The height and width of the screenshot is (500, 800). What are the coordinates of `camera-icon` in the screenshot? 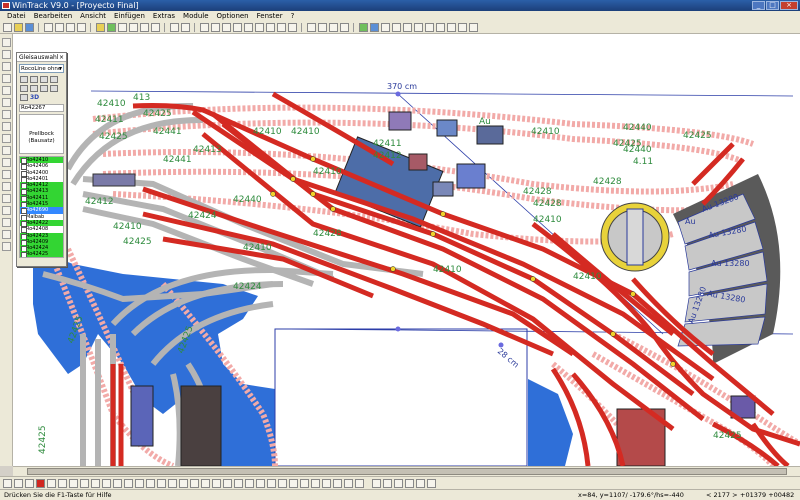 It's located at (420, 483).